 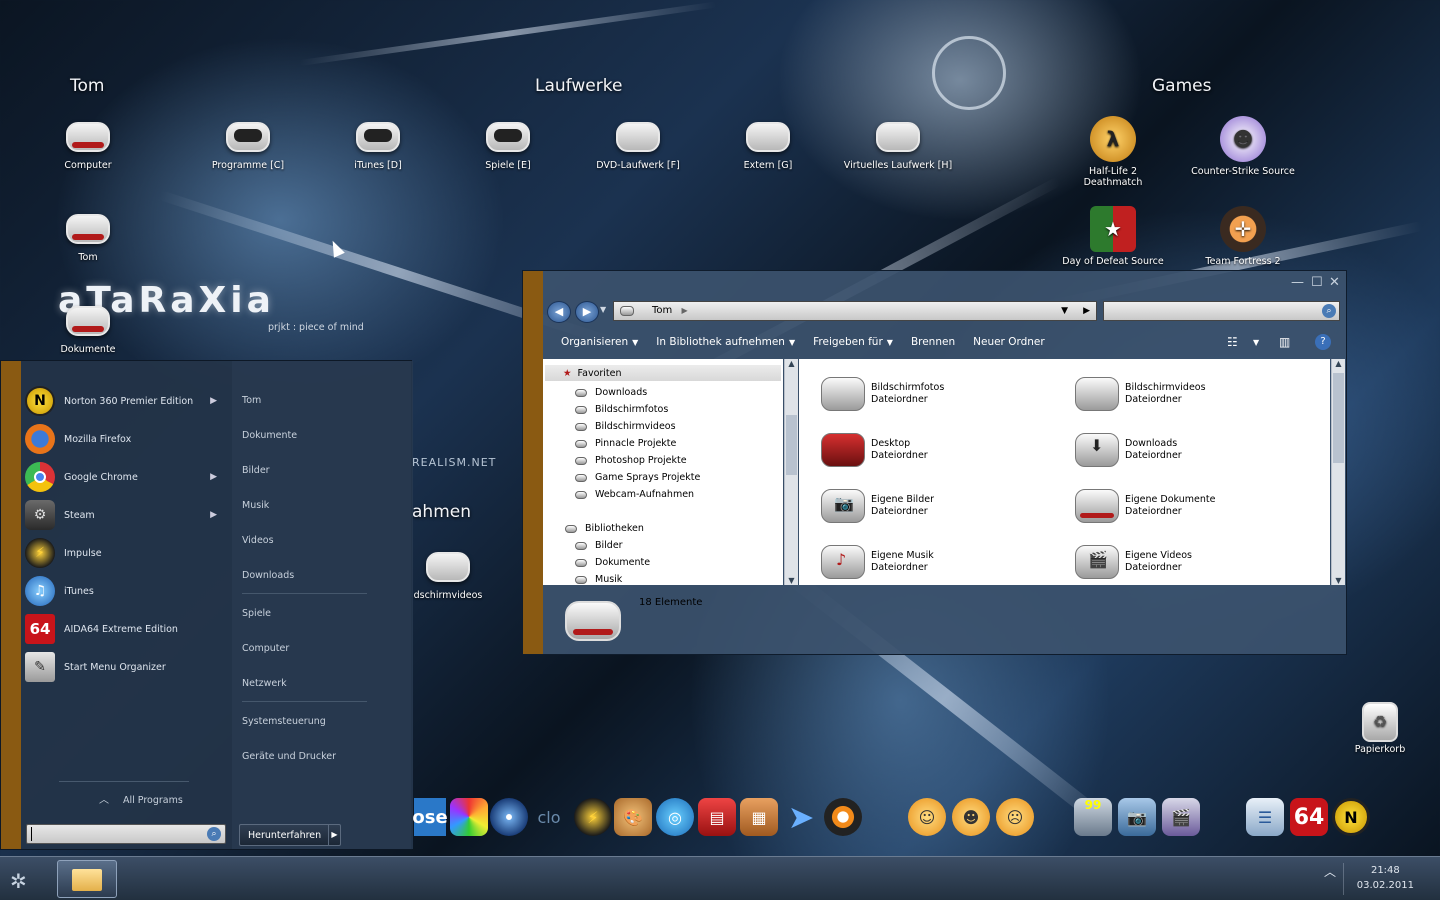 What do you see at coordinates (1338, 472) in the screenshot?
I see `content-scrollbar: ▲ ▼` at bounding box center [1338, 472].